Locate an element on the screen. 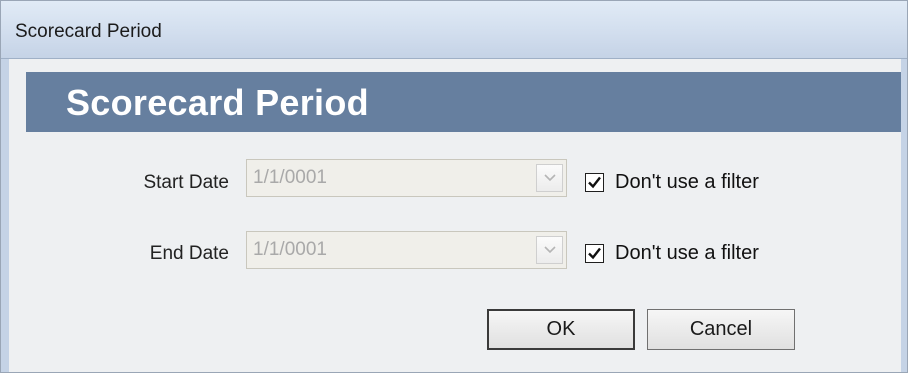  window-title: Scorecard Period is located at coordinates (88, 31).